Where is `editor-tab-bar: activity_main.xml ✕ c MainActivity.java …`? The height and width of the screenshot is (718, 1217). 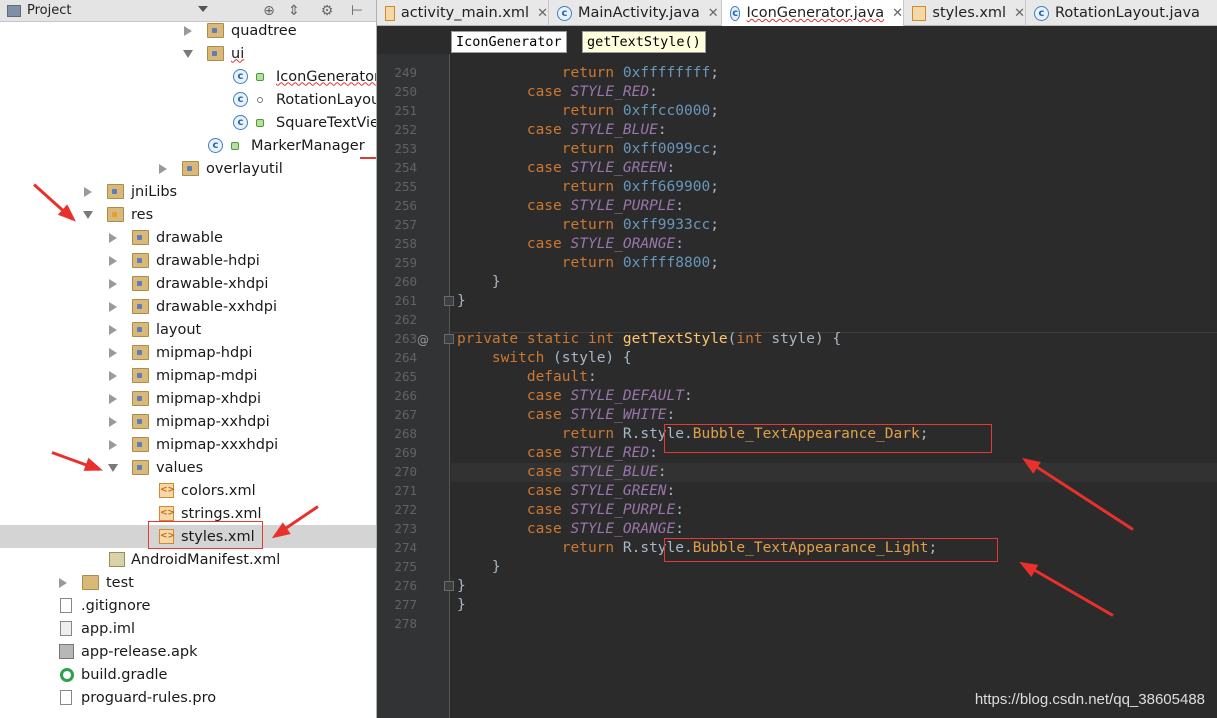
editor-tab-bar: activity_main.xml ✕ c MainActivity.java … is located at coordinates (797, 13).